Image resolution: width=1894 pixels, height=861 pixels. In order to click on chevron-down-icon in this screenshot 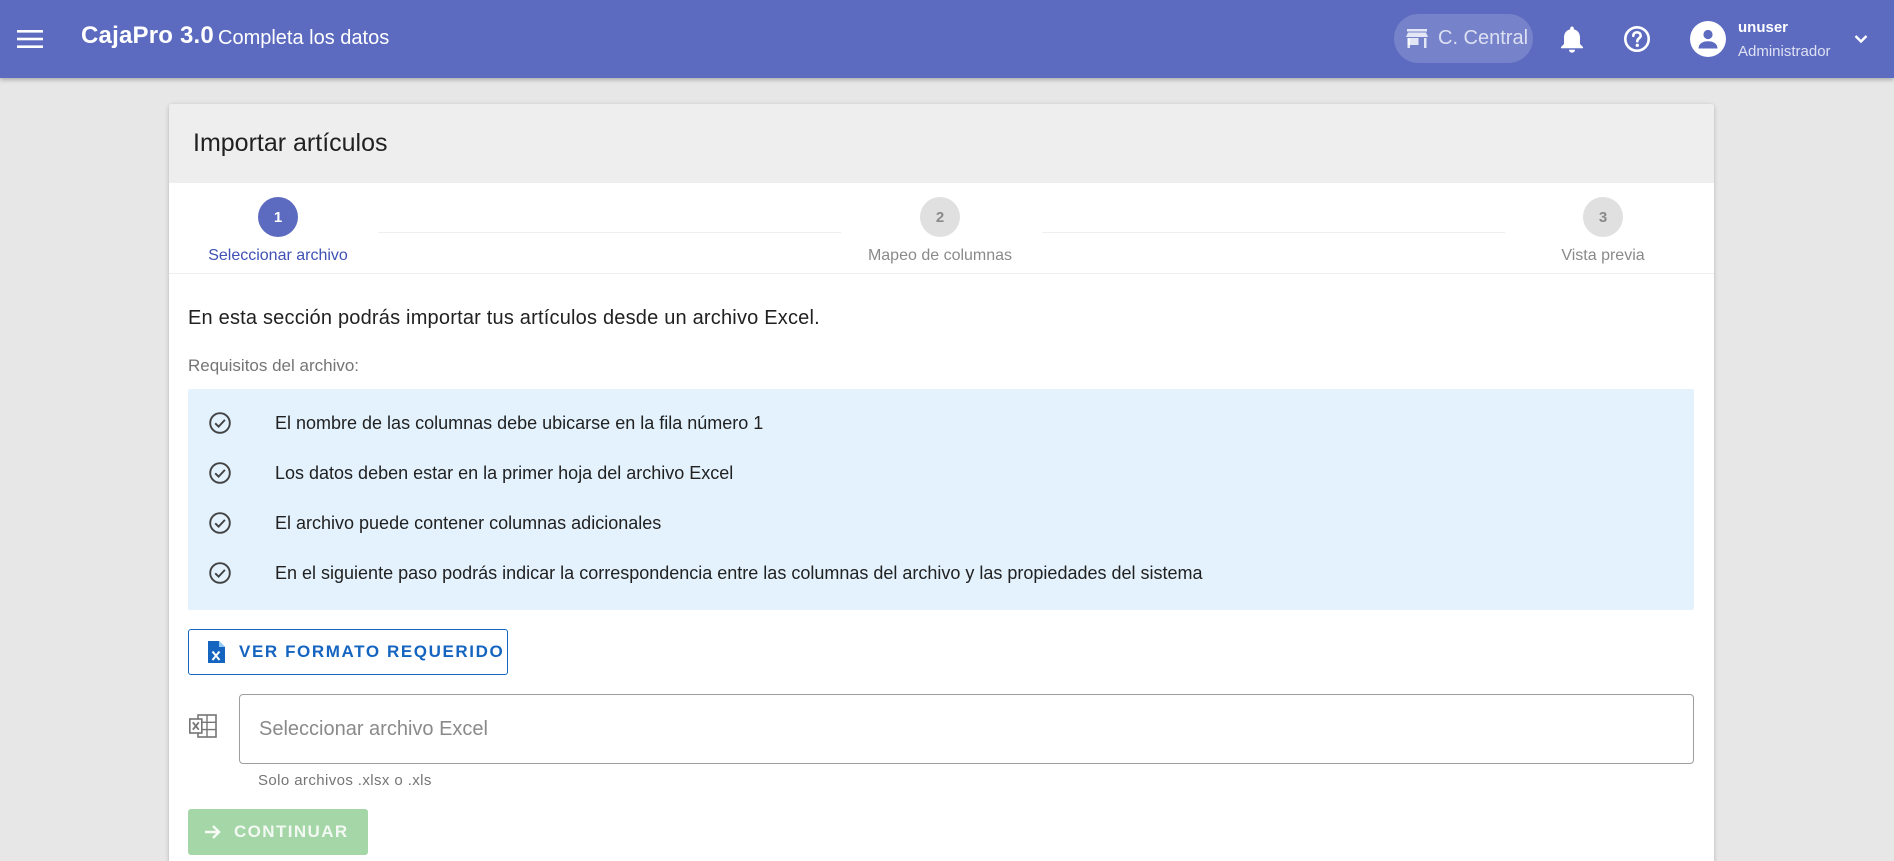, I will do `click(1861, 39)`.